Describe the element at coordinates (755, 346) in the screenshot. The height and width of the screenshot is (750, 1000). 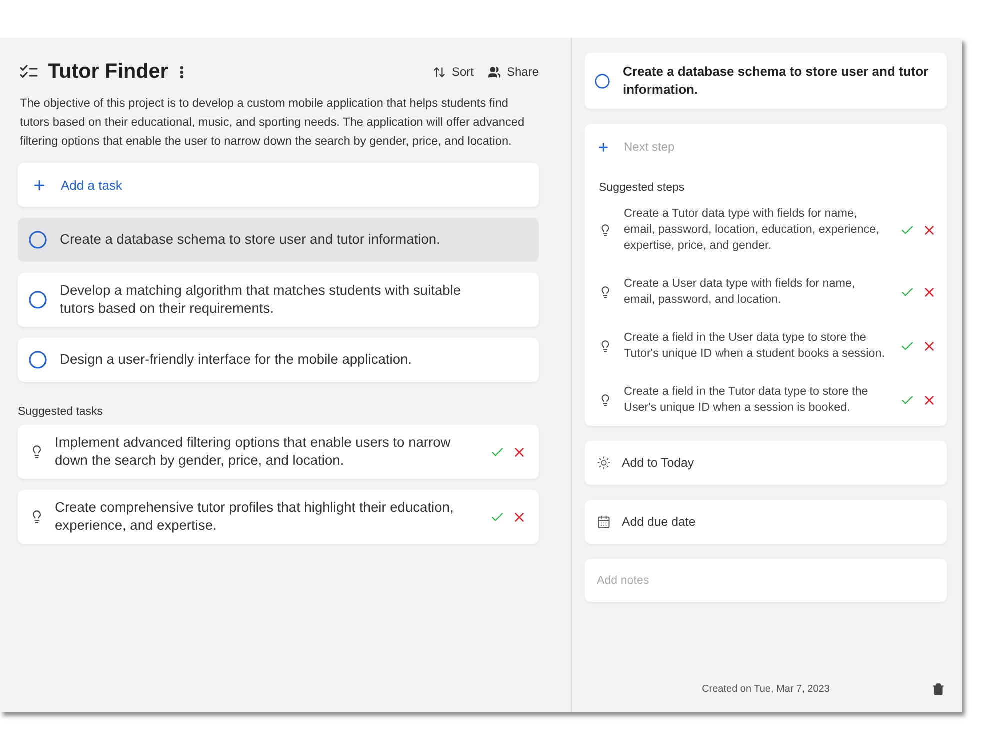
I see `step-text: Create a field in the User data type to store the Tutor's unique ID when a student books a session.` at that location.